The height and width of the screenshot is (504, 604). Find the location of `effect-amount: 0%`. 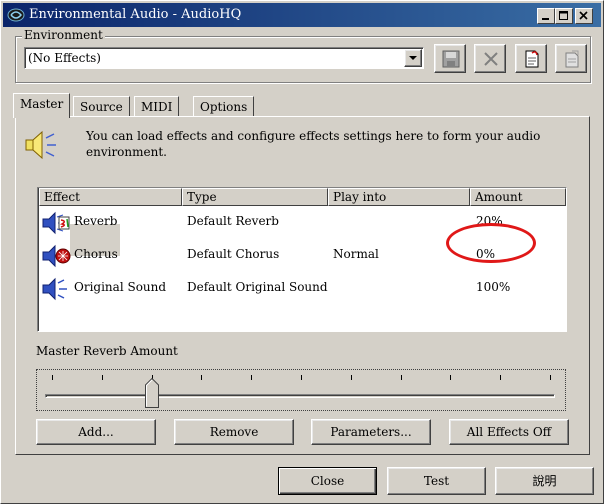

effect-amount: 0% is located at coordinates (486, 254).